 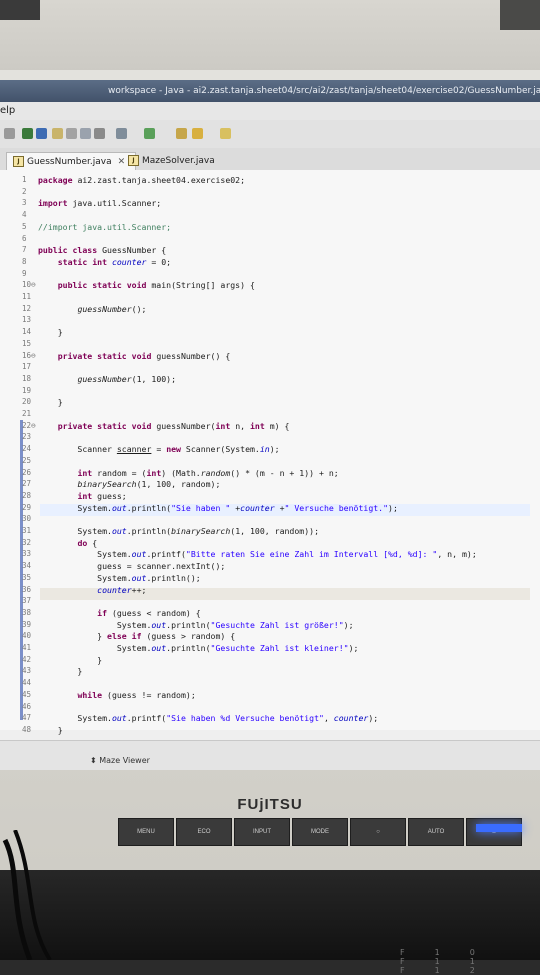 I want to click on code-text: //import java.util.Scanner;, so click(x=105, y=226).